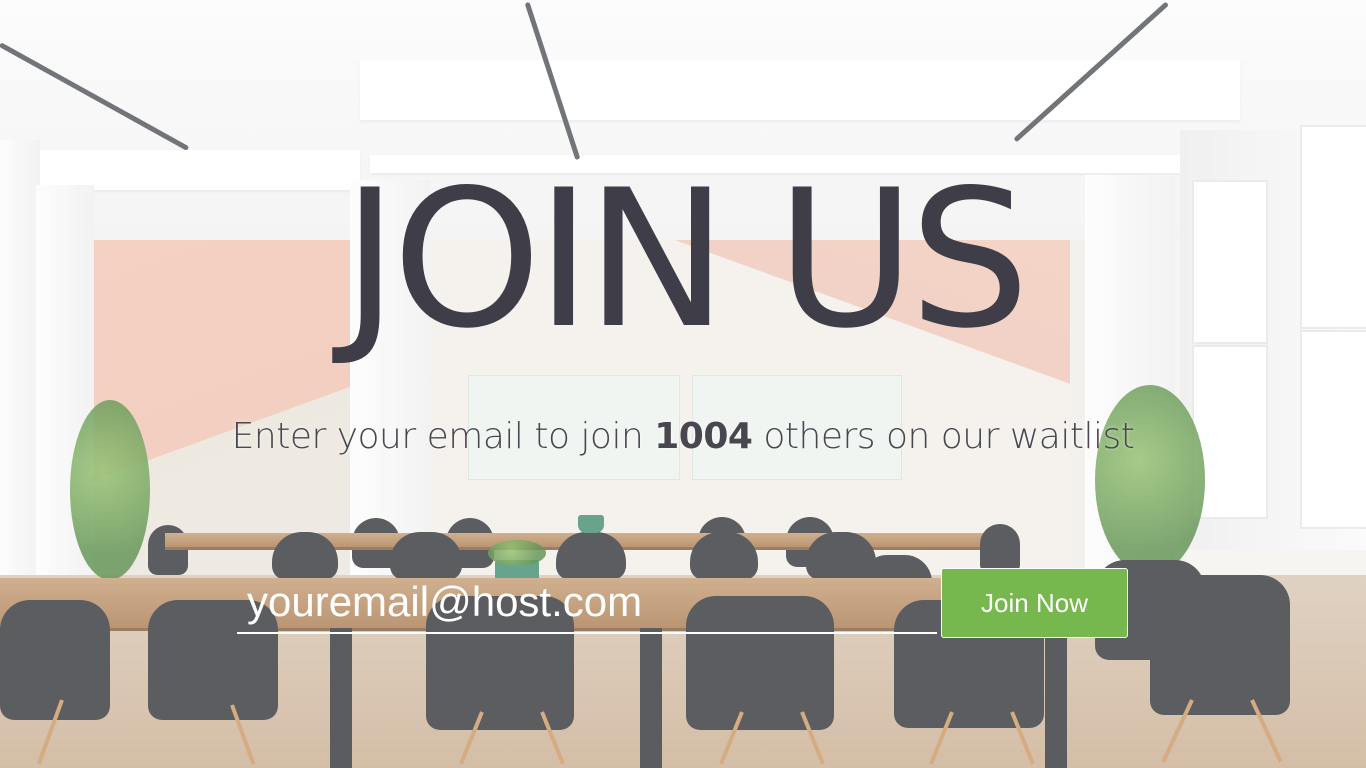 This screenshot has width=1366, height=768. What do you see at coordinates (1034, 603) in the screenshot?
I see `join-now-button: Join Now` at bounding box center [1034, 603].